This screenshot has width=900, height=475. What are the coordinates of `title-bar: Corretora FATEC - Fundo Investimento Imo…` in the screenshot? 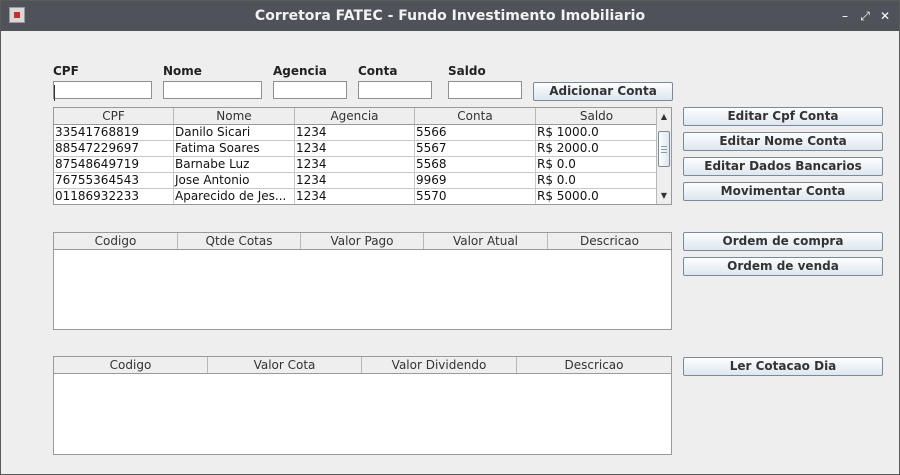 It's located at (450, 16).